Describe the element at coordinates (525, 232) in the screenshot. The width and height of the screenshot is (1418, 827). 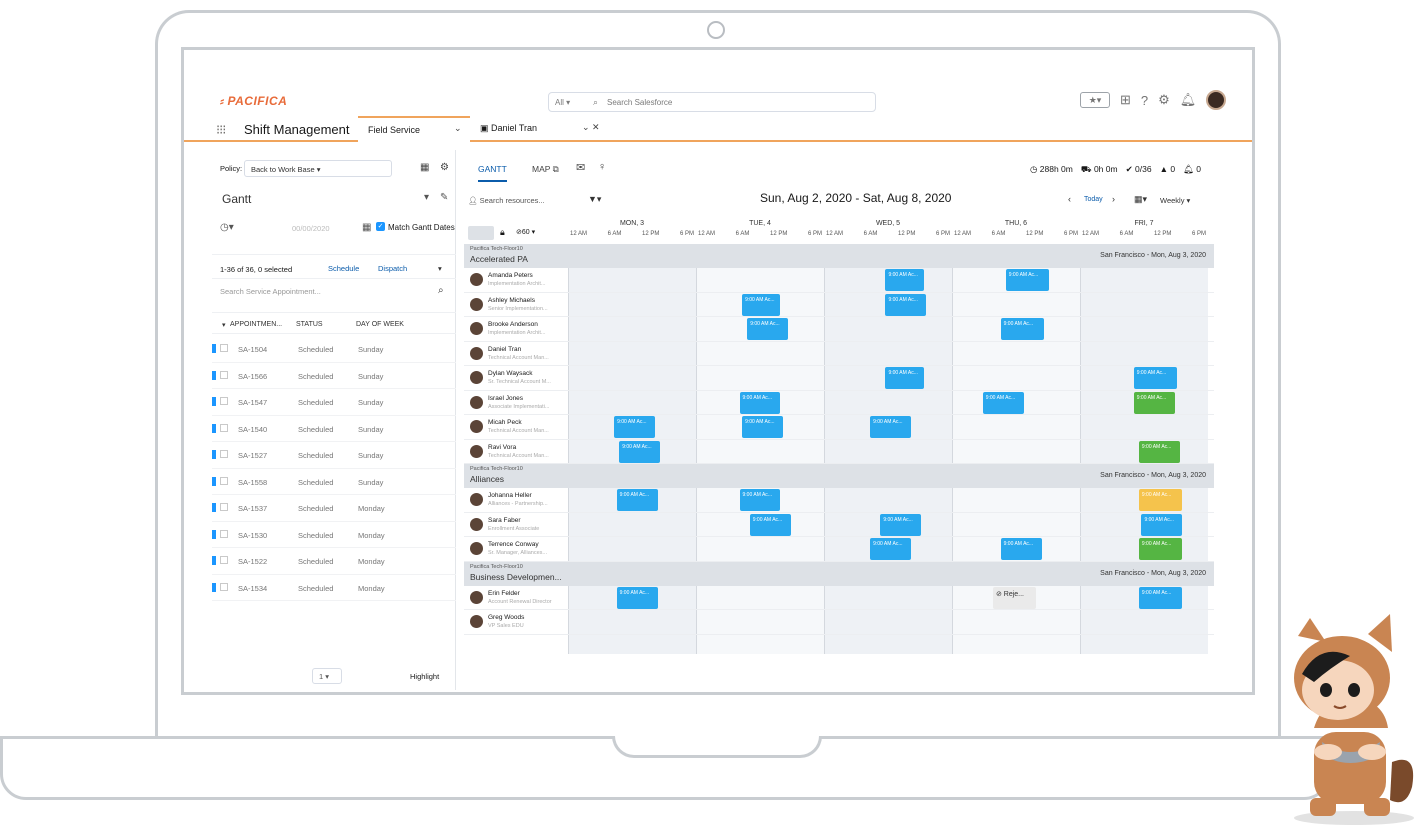
I see `zoom-select: ⊘60 ▾` at that location.